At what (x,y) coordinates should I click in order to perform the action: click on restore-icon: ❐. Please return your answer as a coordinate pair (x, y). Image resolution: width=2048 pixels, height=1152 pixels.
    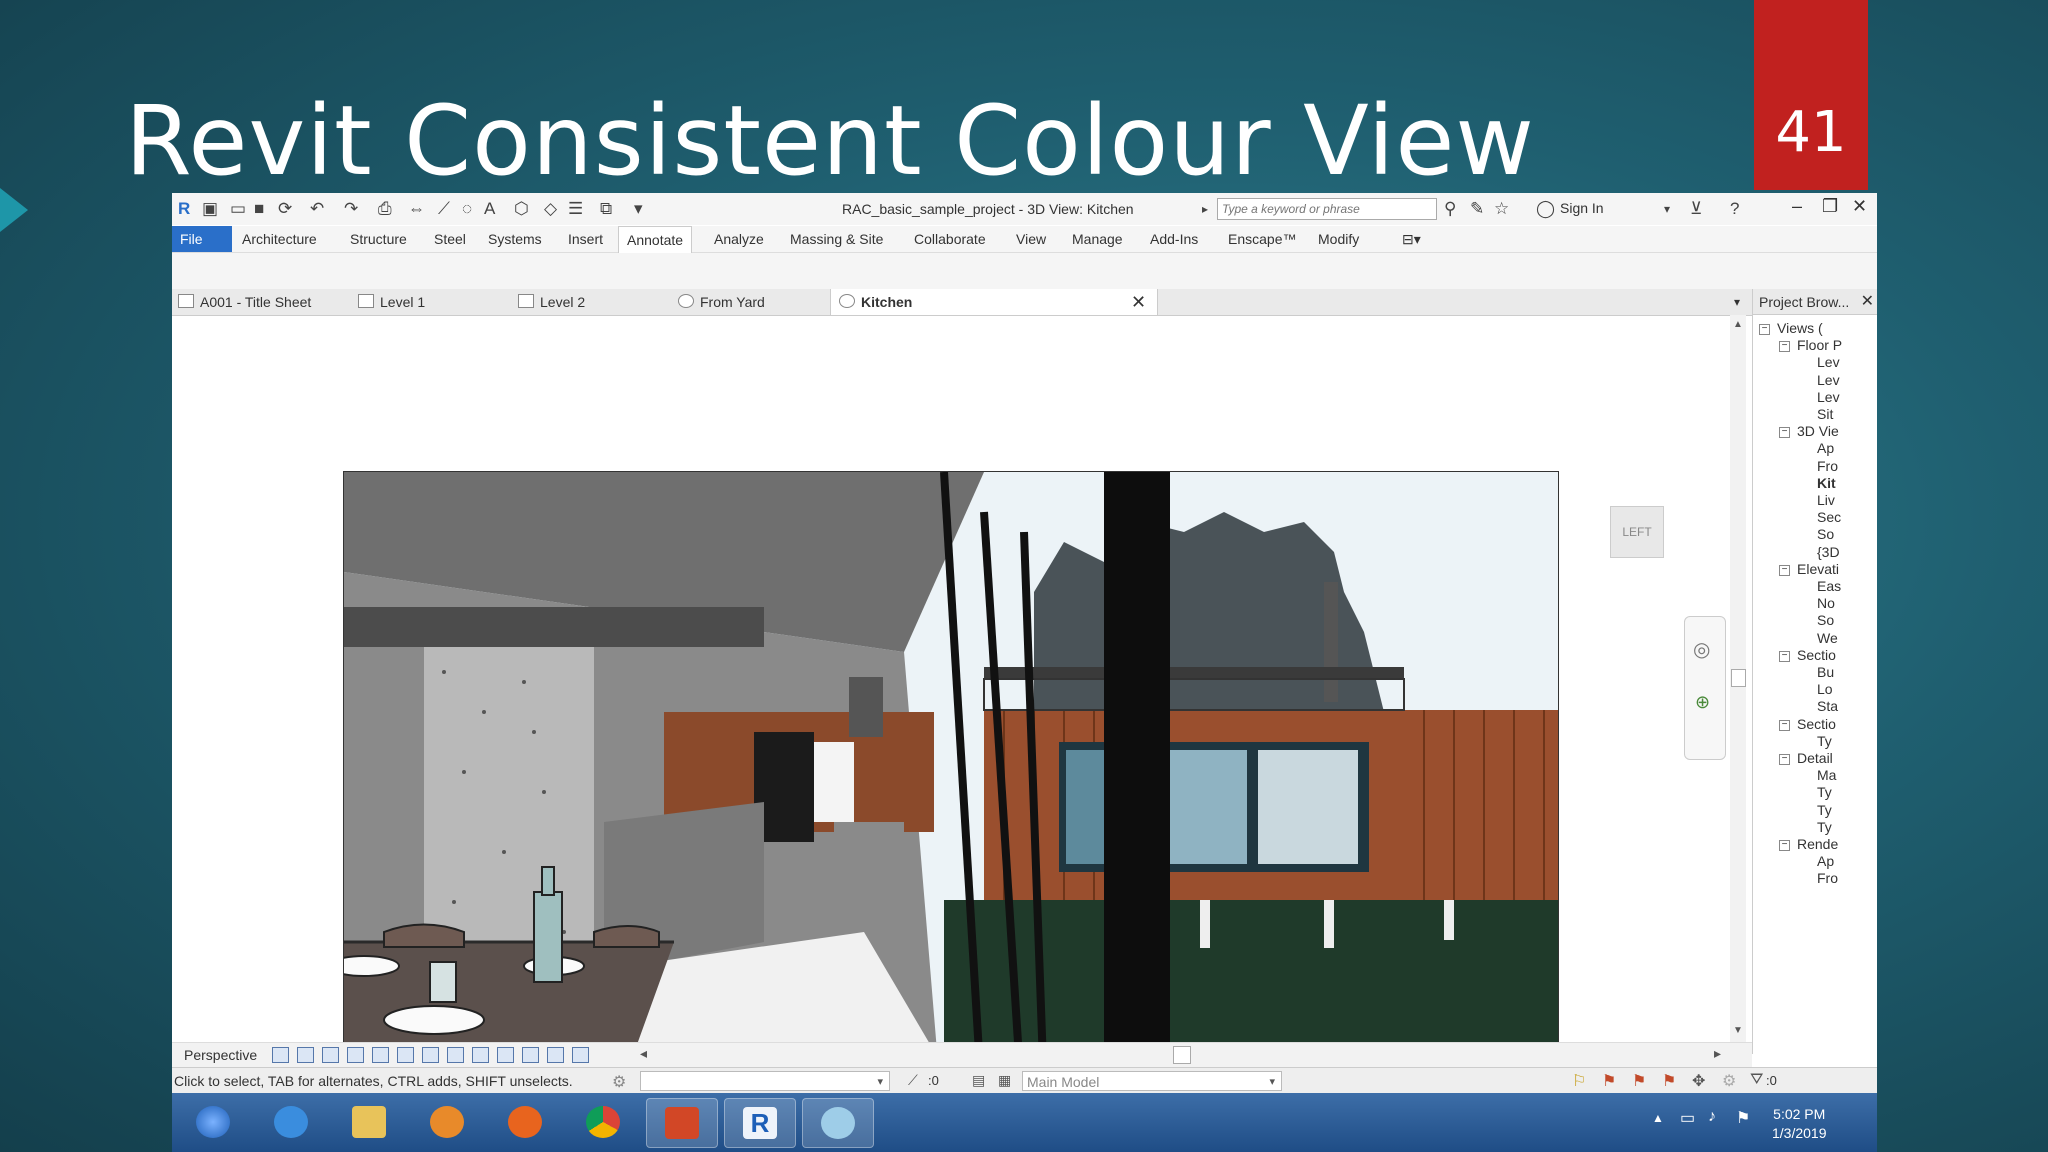
    Looking at the image, I should click on (1830, 206).